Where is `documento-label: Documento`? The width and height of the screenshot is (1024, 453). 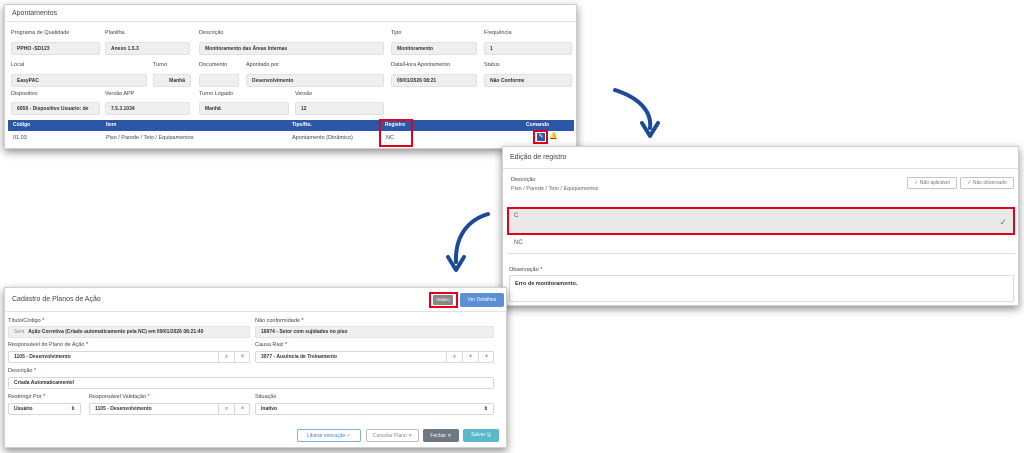 documento-label: Documento is located at coordinates (213, 65).